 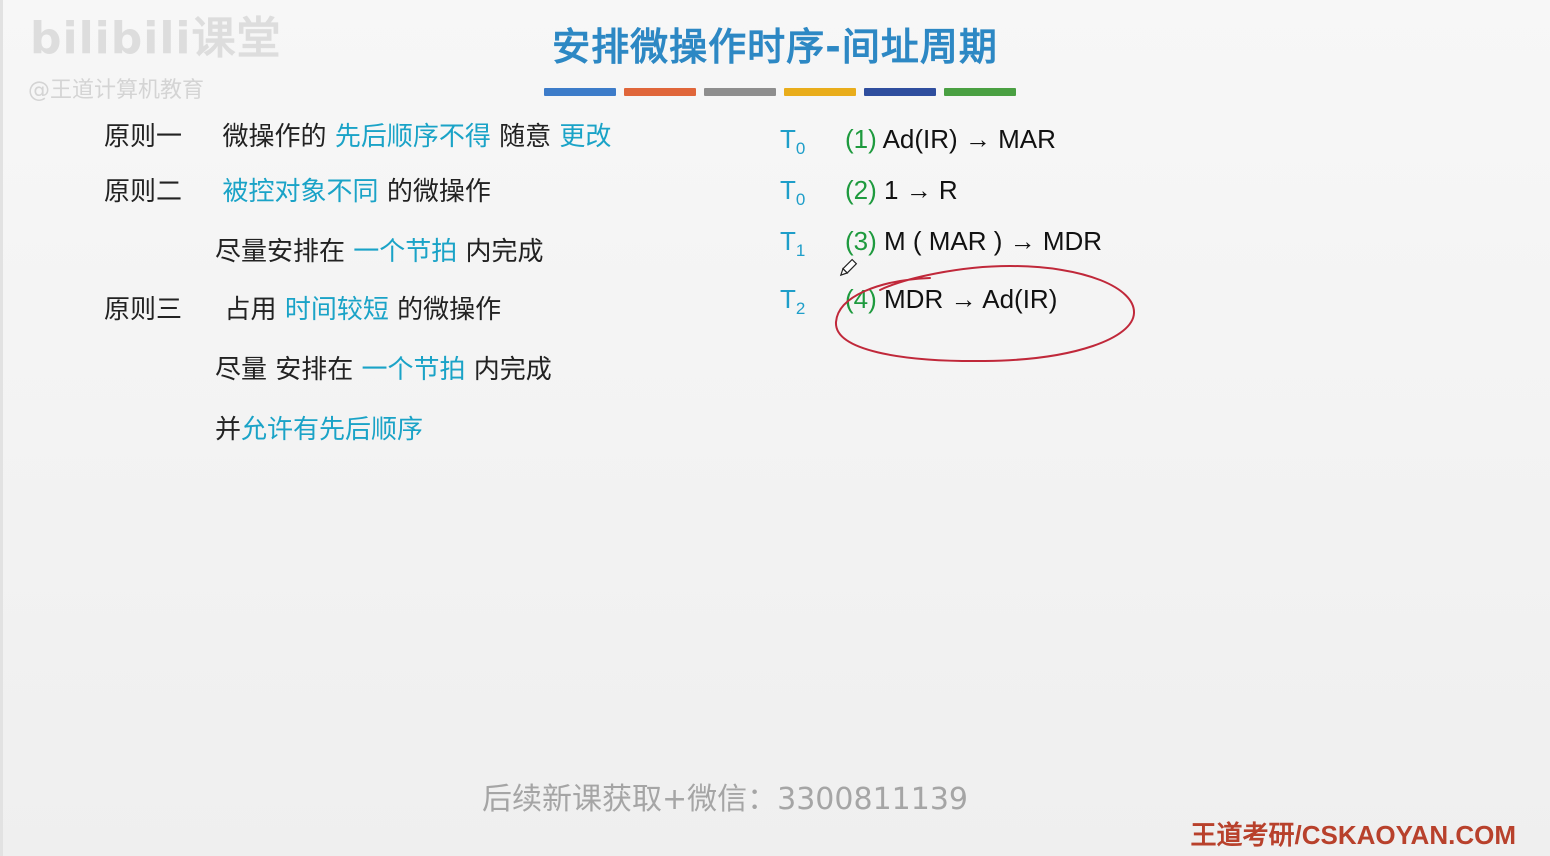 What do you see at coordinates (725, 799) in the screenshot?
I see `wechat-overlay-text: 后续新课获取+微信：3300811139` at bounding box center [725, 799].